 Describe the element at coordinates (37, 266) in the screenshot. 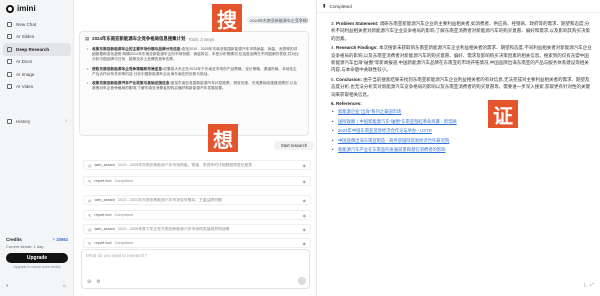

I see `upgrade-note: Upgrade to unlock more credits` at that location.